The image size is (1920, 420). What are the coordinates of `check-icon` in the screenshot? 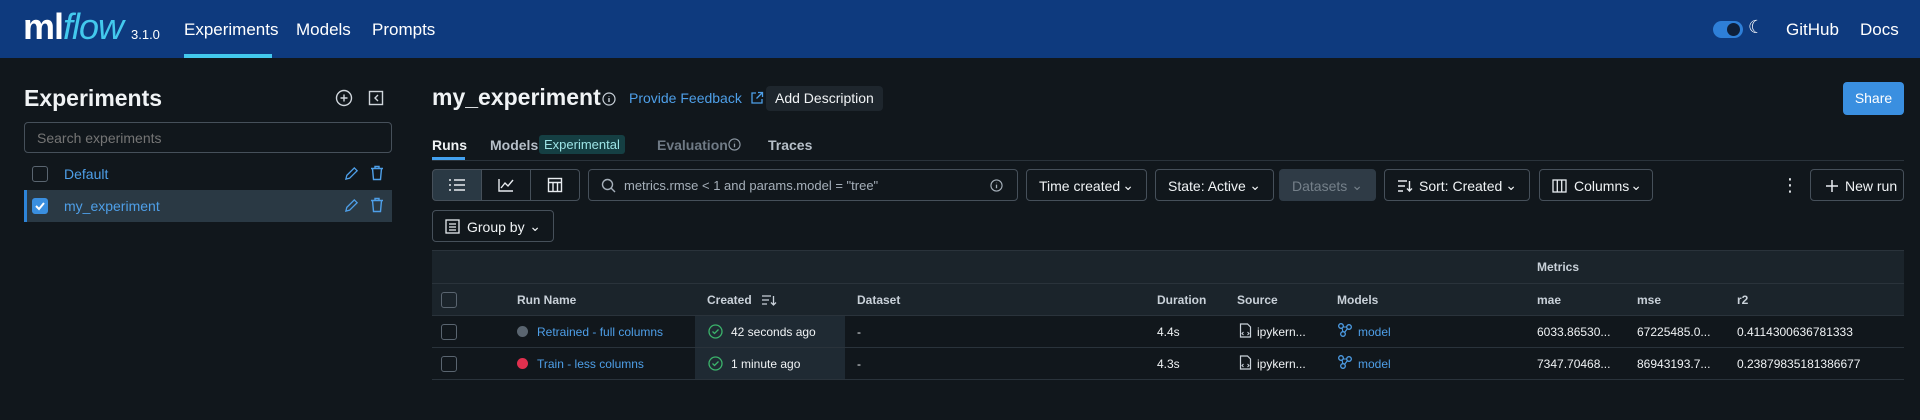 It's located at (40, 206).